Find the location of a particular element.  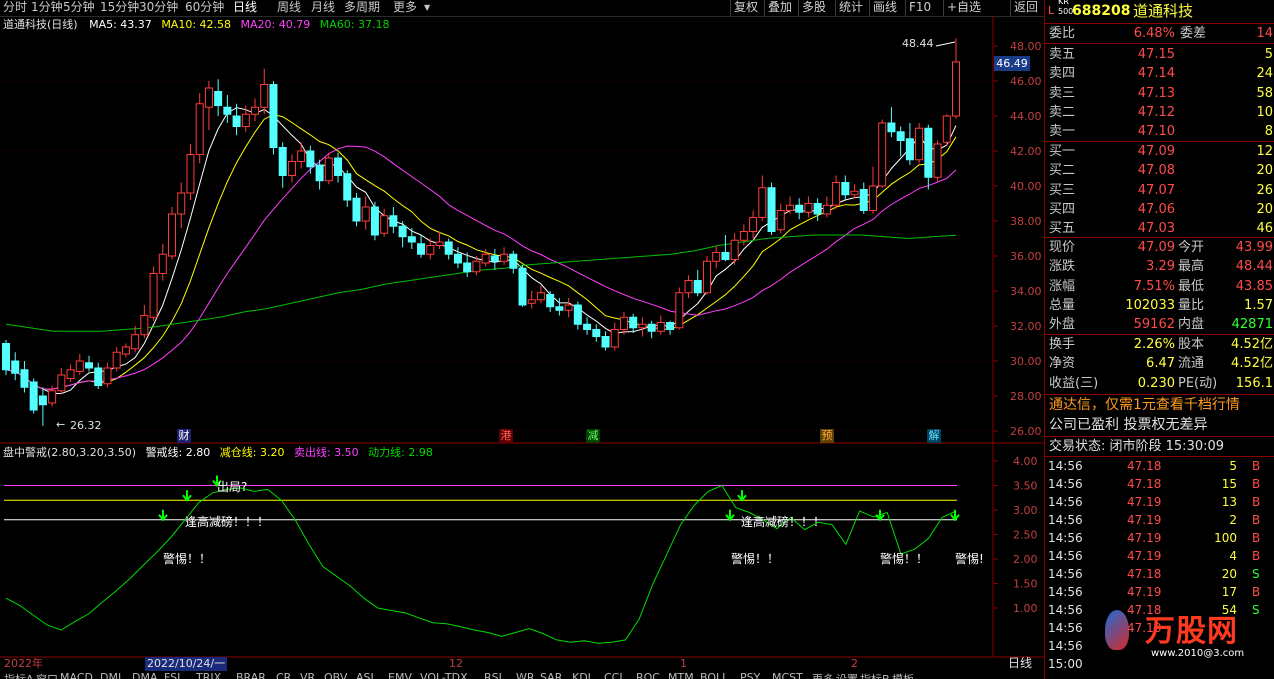

xaxis-cursor-date: 2022/10/24/一 is located at coordinates (186, 664).